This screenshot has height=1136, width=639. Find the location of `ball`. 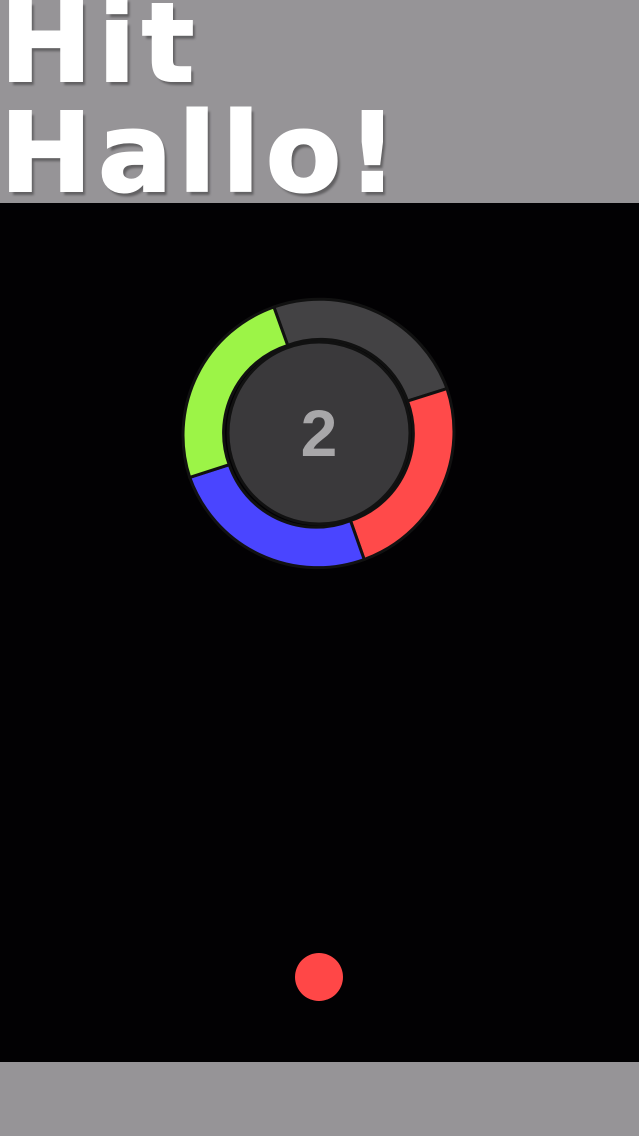

ball is located at coordinates (319, 977).